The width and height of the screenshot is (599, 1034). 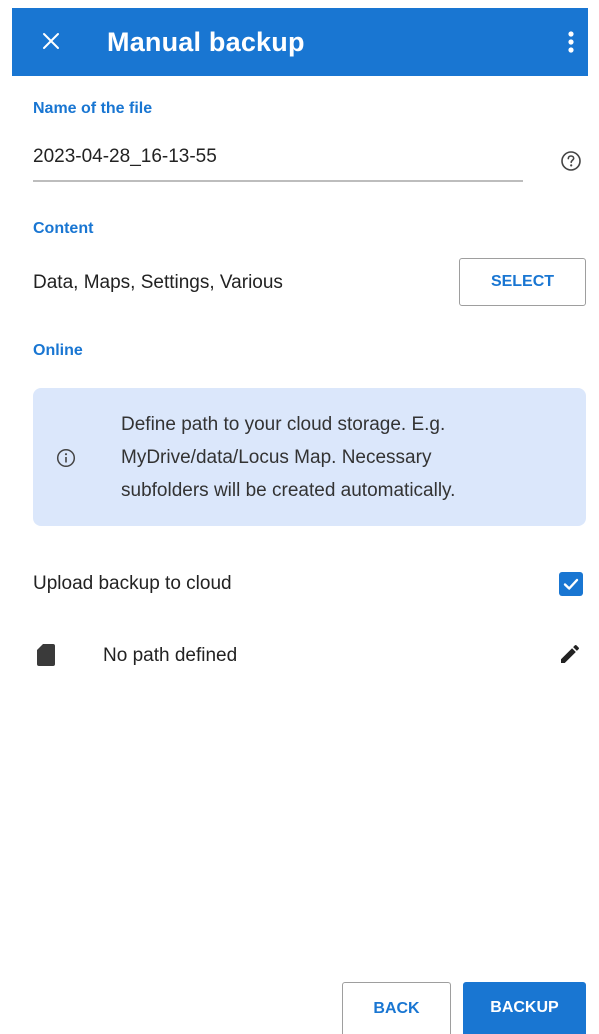 What do you see at coordinates (571, 42) in the screenshot?
I see `more-vert-icon` at bounding box center [571, 42].